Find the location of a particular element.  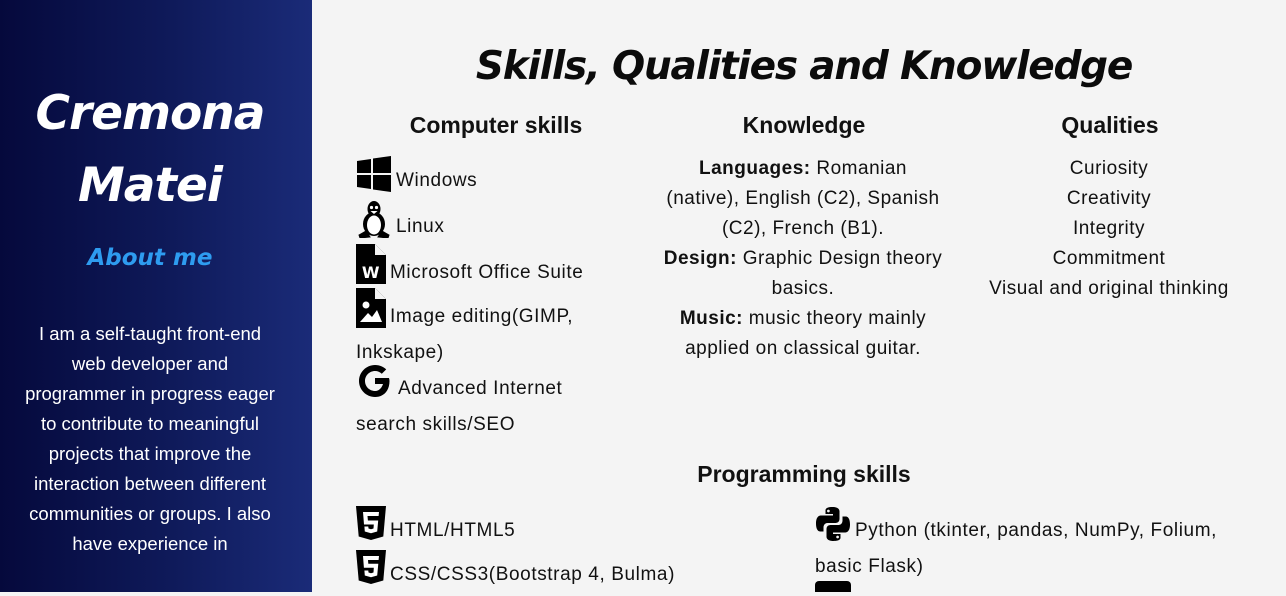

skill-html: HTML/HTML5 is located at coordinates (556, 529).